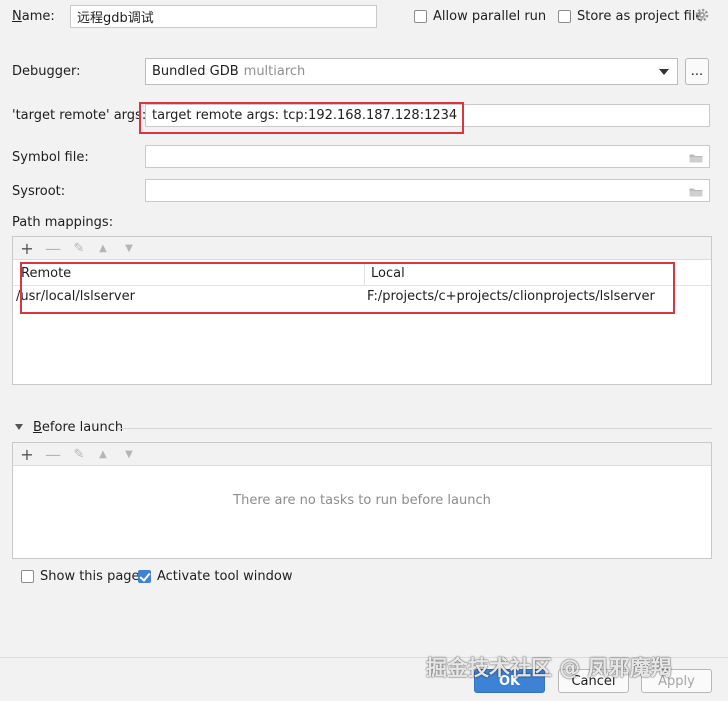  Describe the element at coordinates (27, 576) in the screenshot. I see `show-page-checkbox` at that location.